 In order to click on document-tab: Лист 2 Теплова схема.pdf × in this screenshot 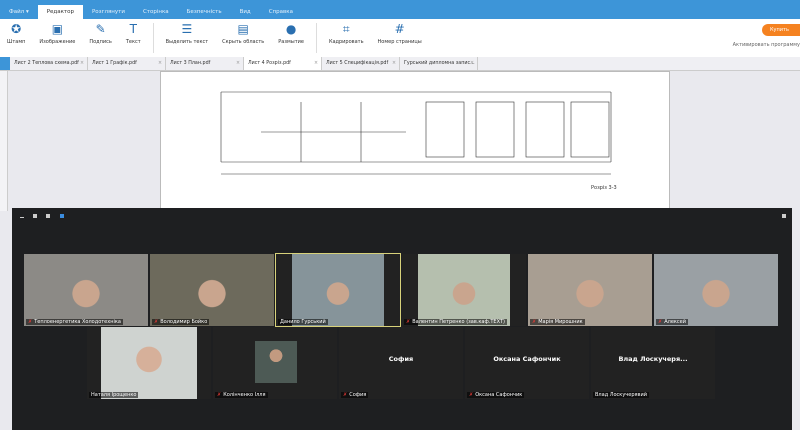, I will do `click(49, 63)`.